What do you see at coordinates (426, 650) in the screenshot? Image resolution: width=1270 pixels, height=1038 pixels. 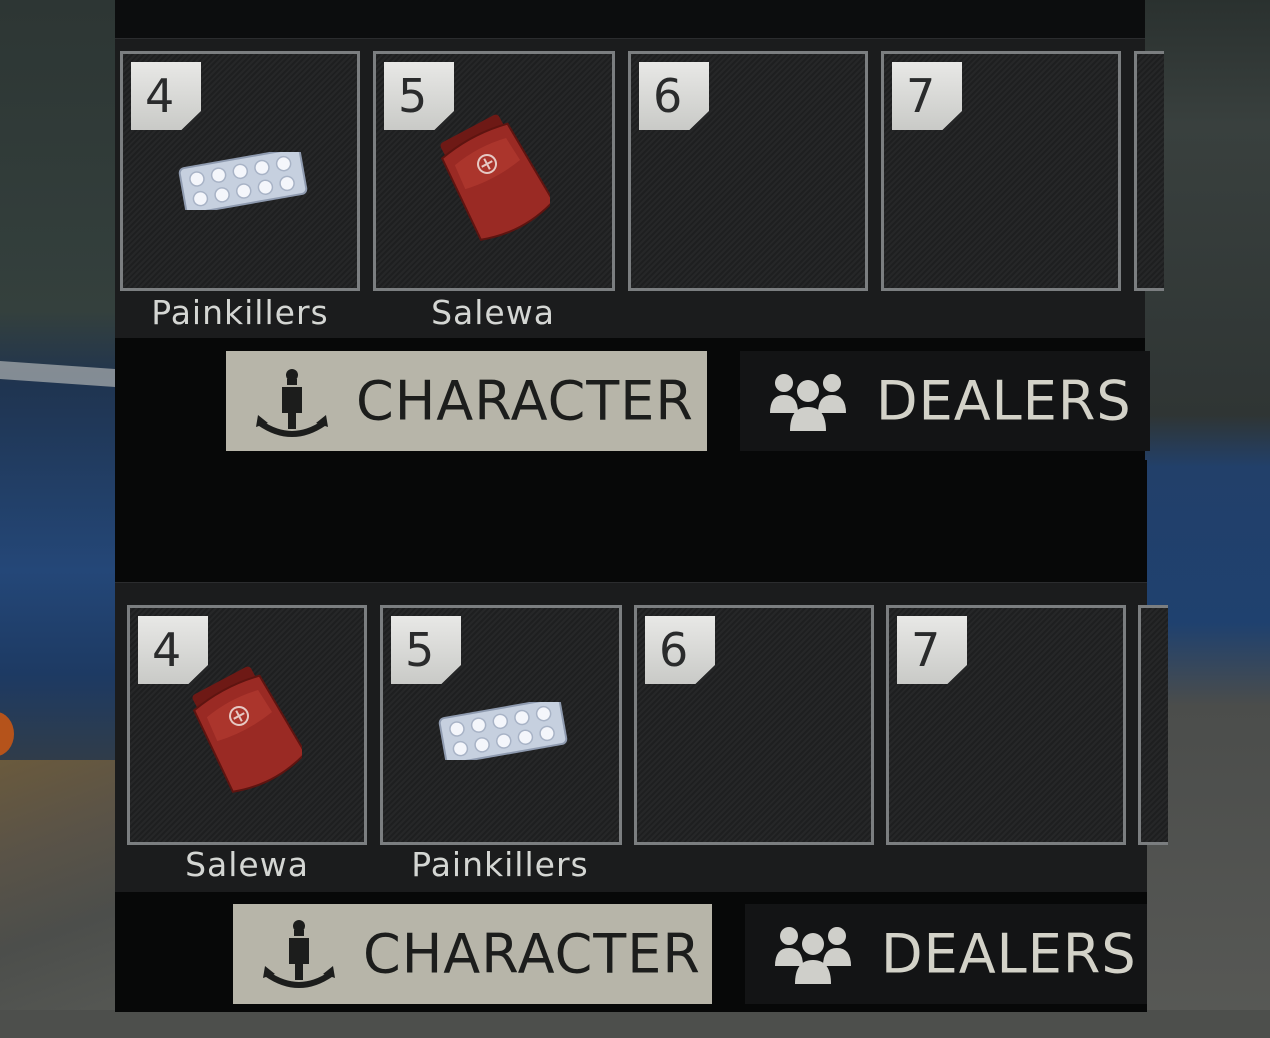 I see `slot-number: 5` at bounding box center [426, 650].